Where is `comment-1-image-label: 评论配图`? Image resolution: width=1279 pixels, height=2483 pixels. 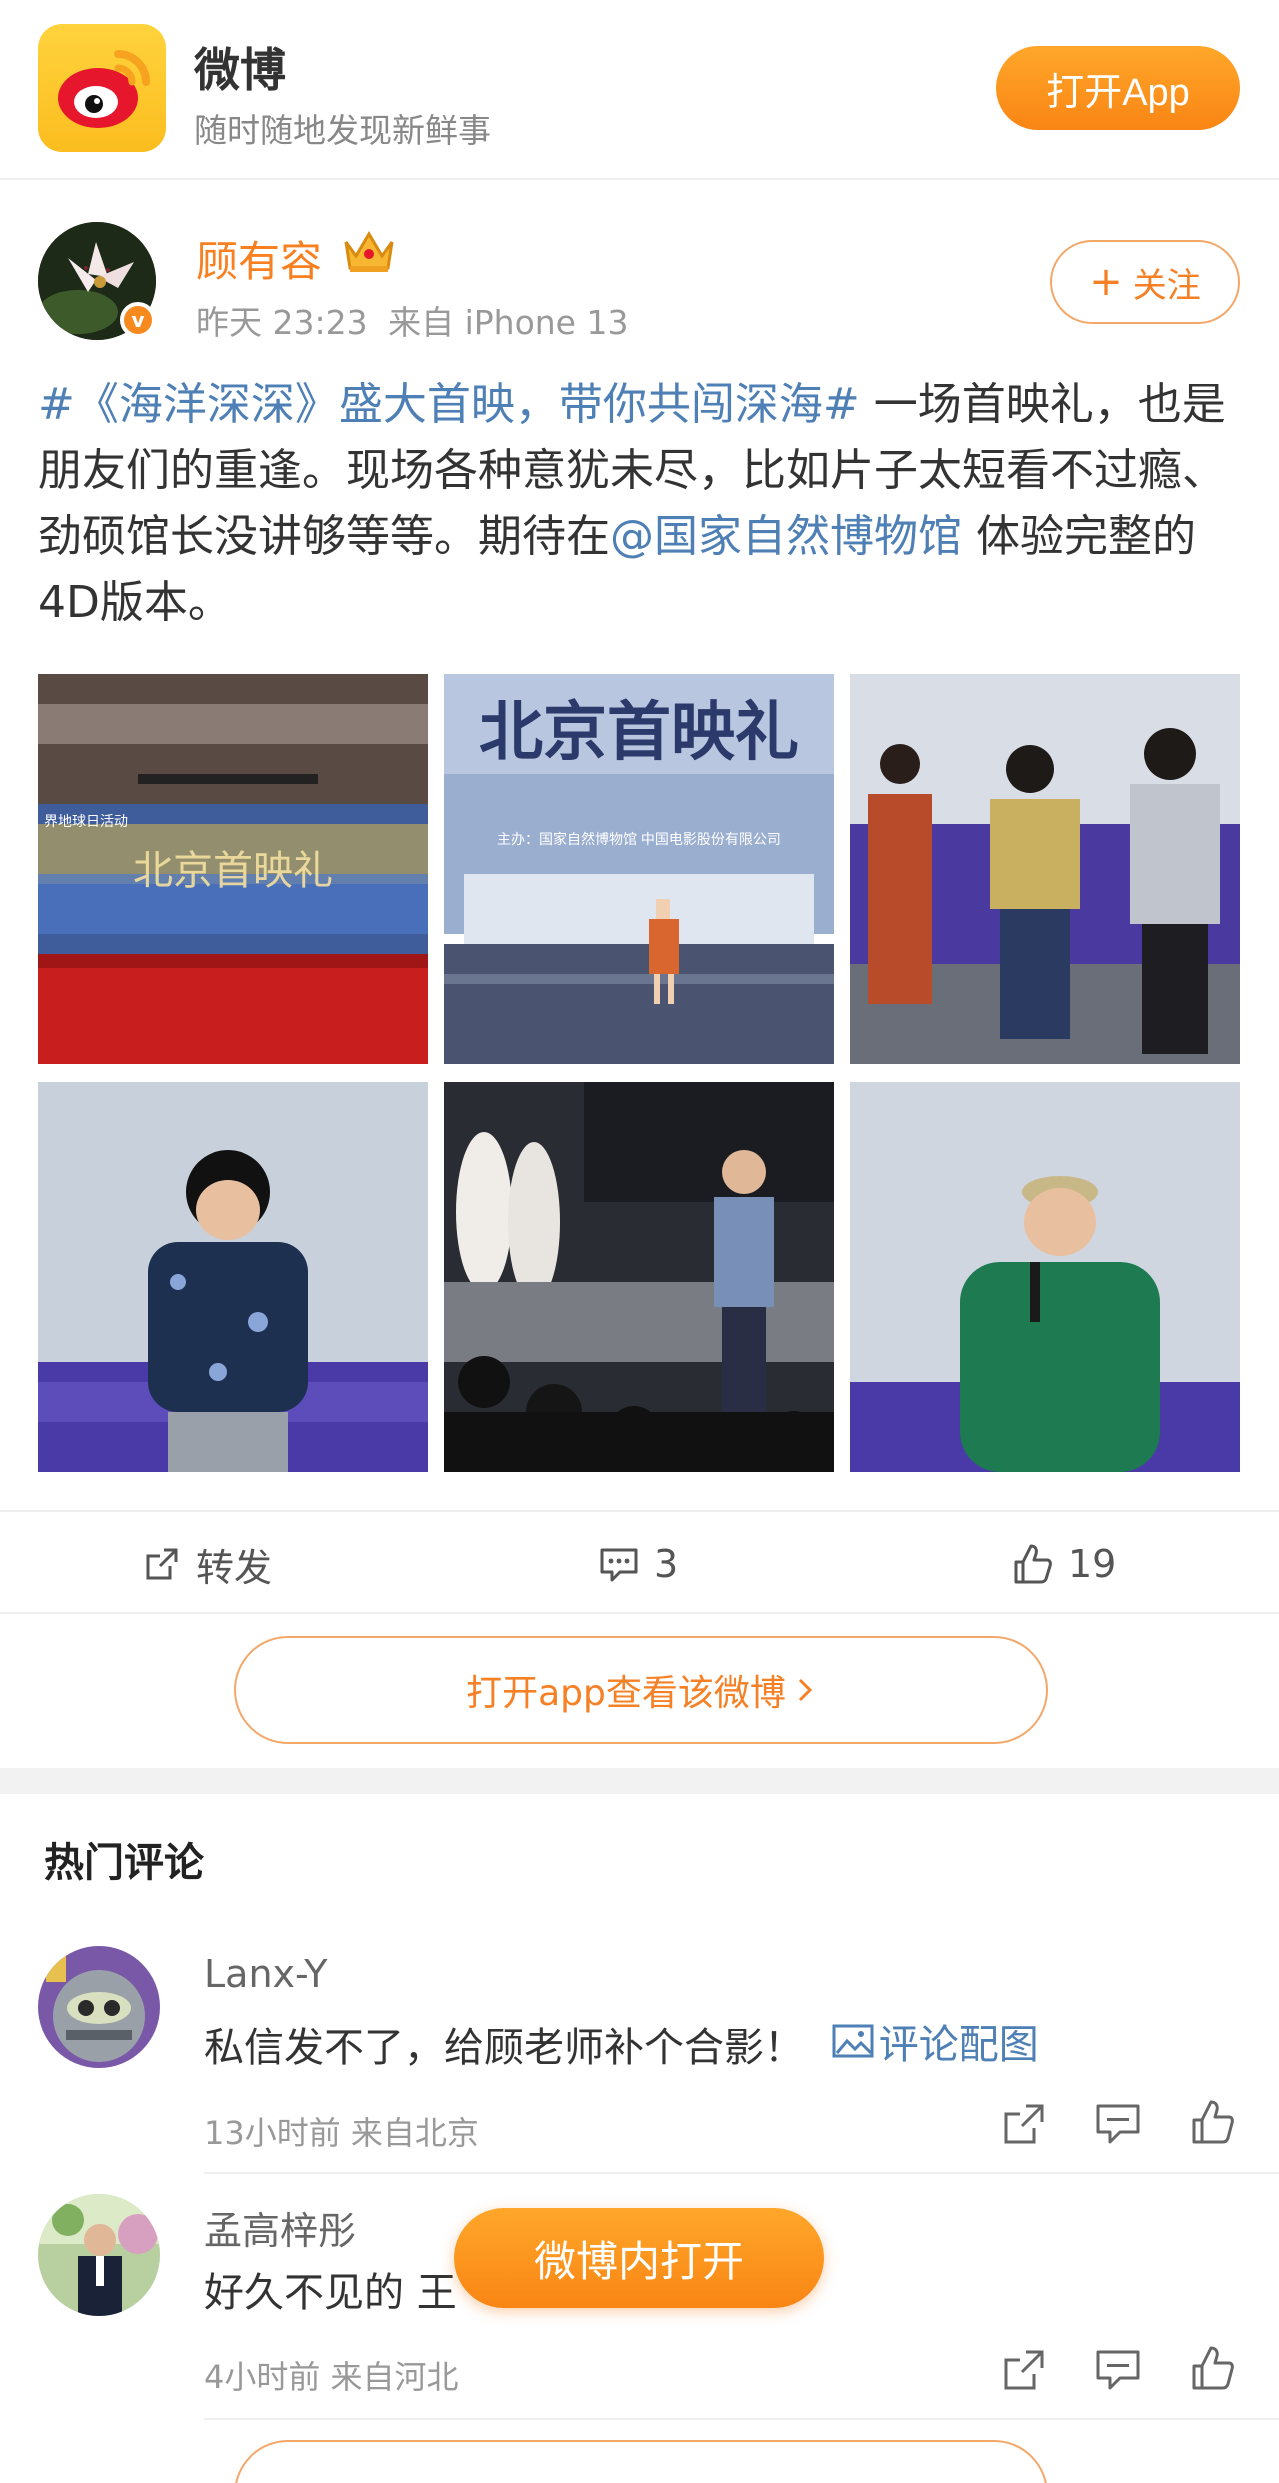
comment-1-image-label: 评论配图 is located at coordinates (958, 2045).